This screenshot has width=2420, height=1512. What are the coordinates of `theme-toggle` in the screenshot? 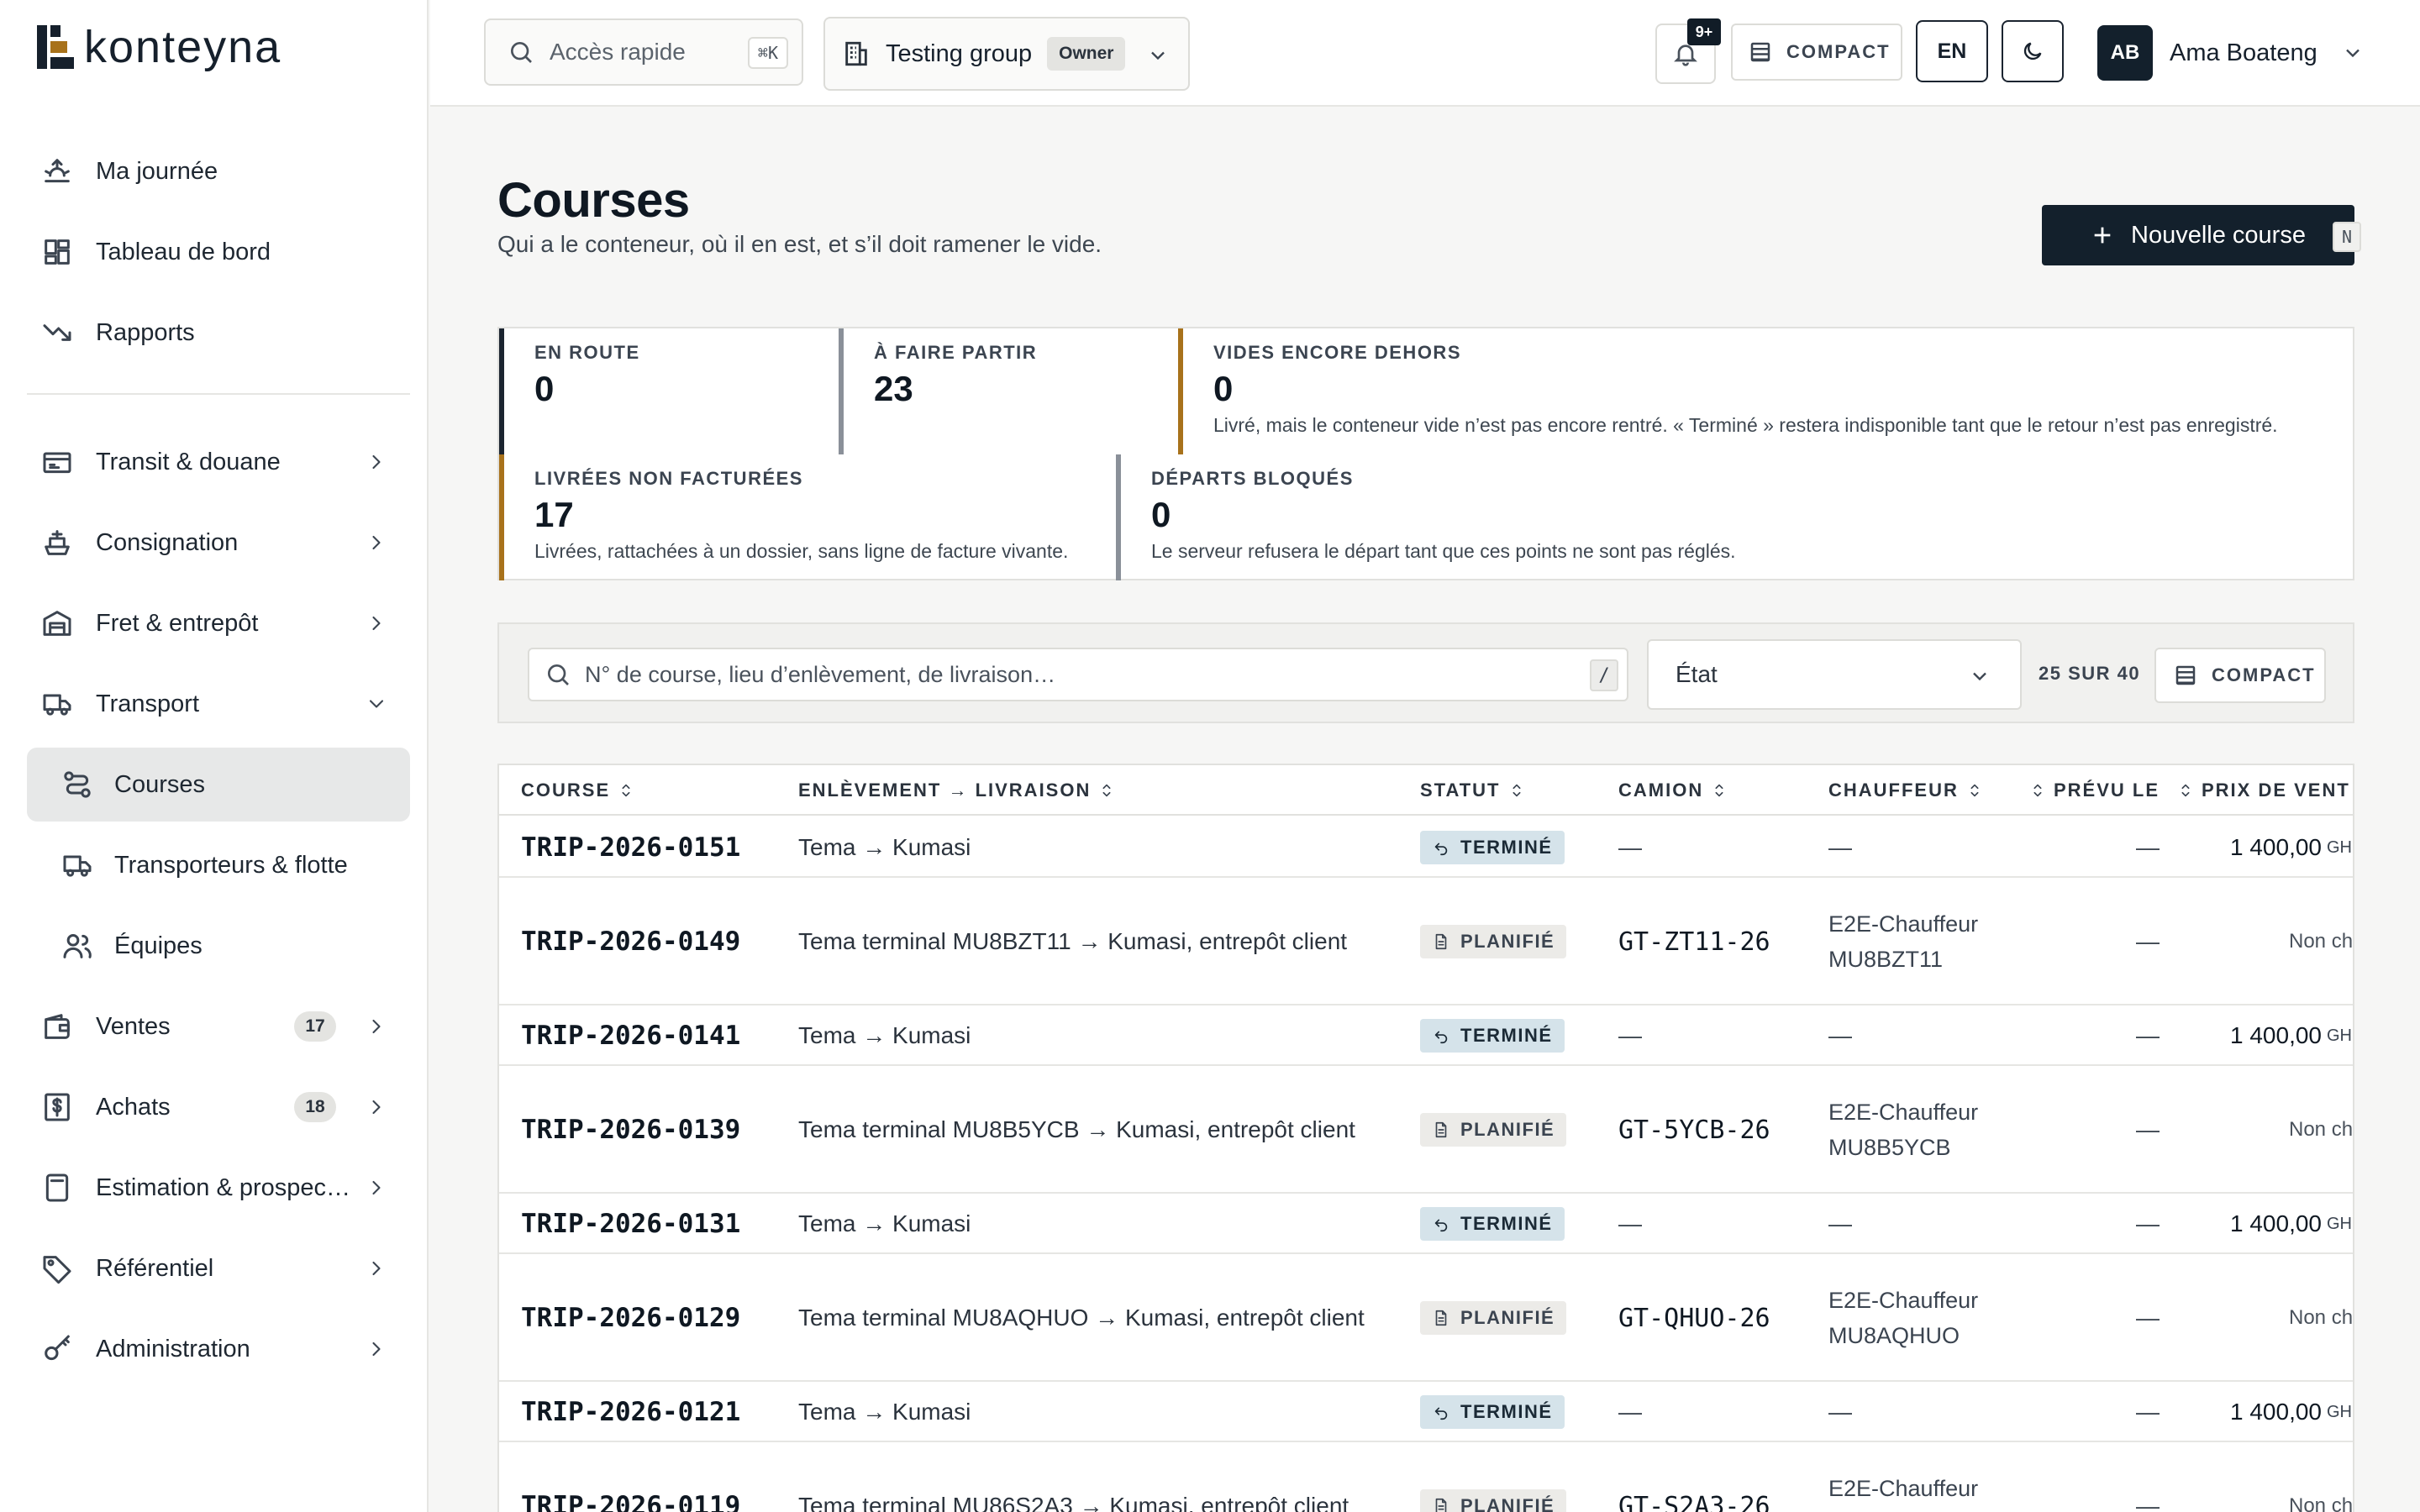 It's located at (2033, 51).